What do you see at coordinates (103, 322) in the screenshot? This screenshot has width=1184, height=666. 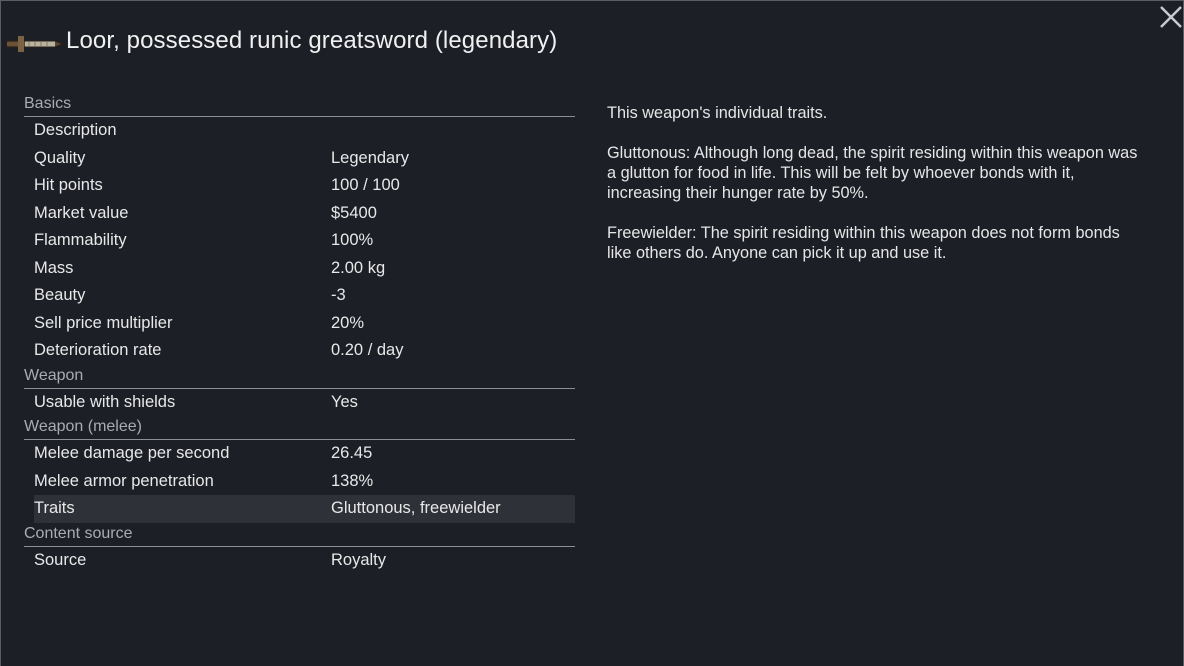 I see `stat-label: Sell price multiplier` at bounding box center [103, 322].